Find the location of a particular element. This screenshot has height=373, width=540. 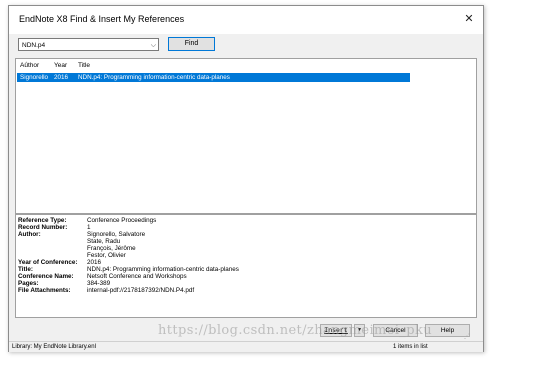

item-count: 1 items in list is located at coordinates (410, 347).